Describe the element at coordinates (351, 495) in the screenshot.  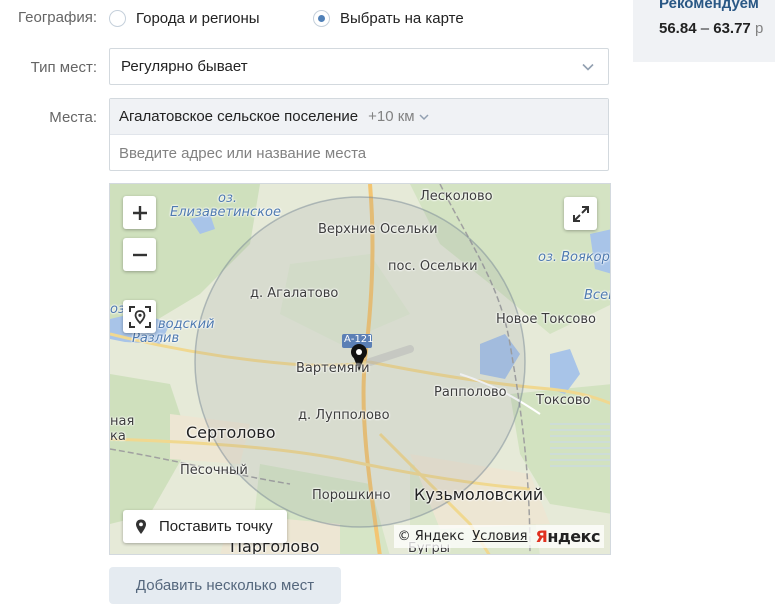
I see `map-label-poroshkino: Порошкино` at that location.